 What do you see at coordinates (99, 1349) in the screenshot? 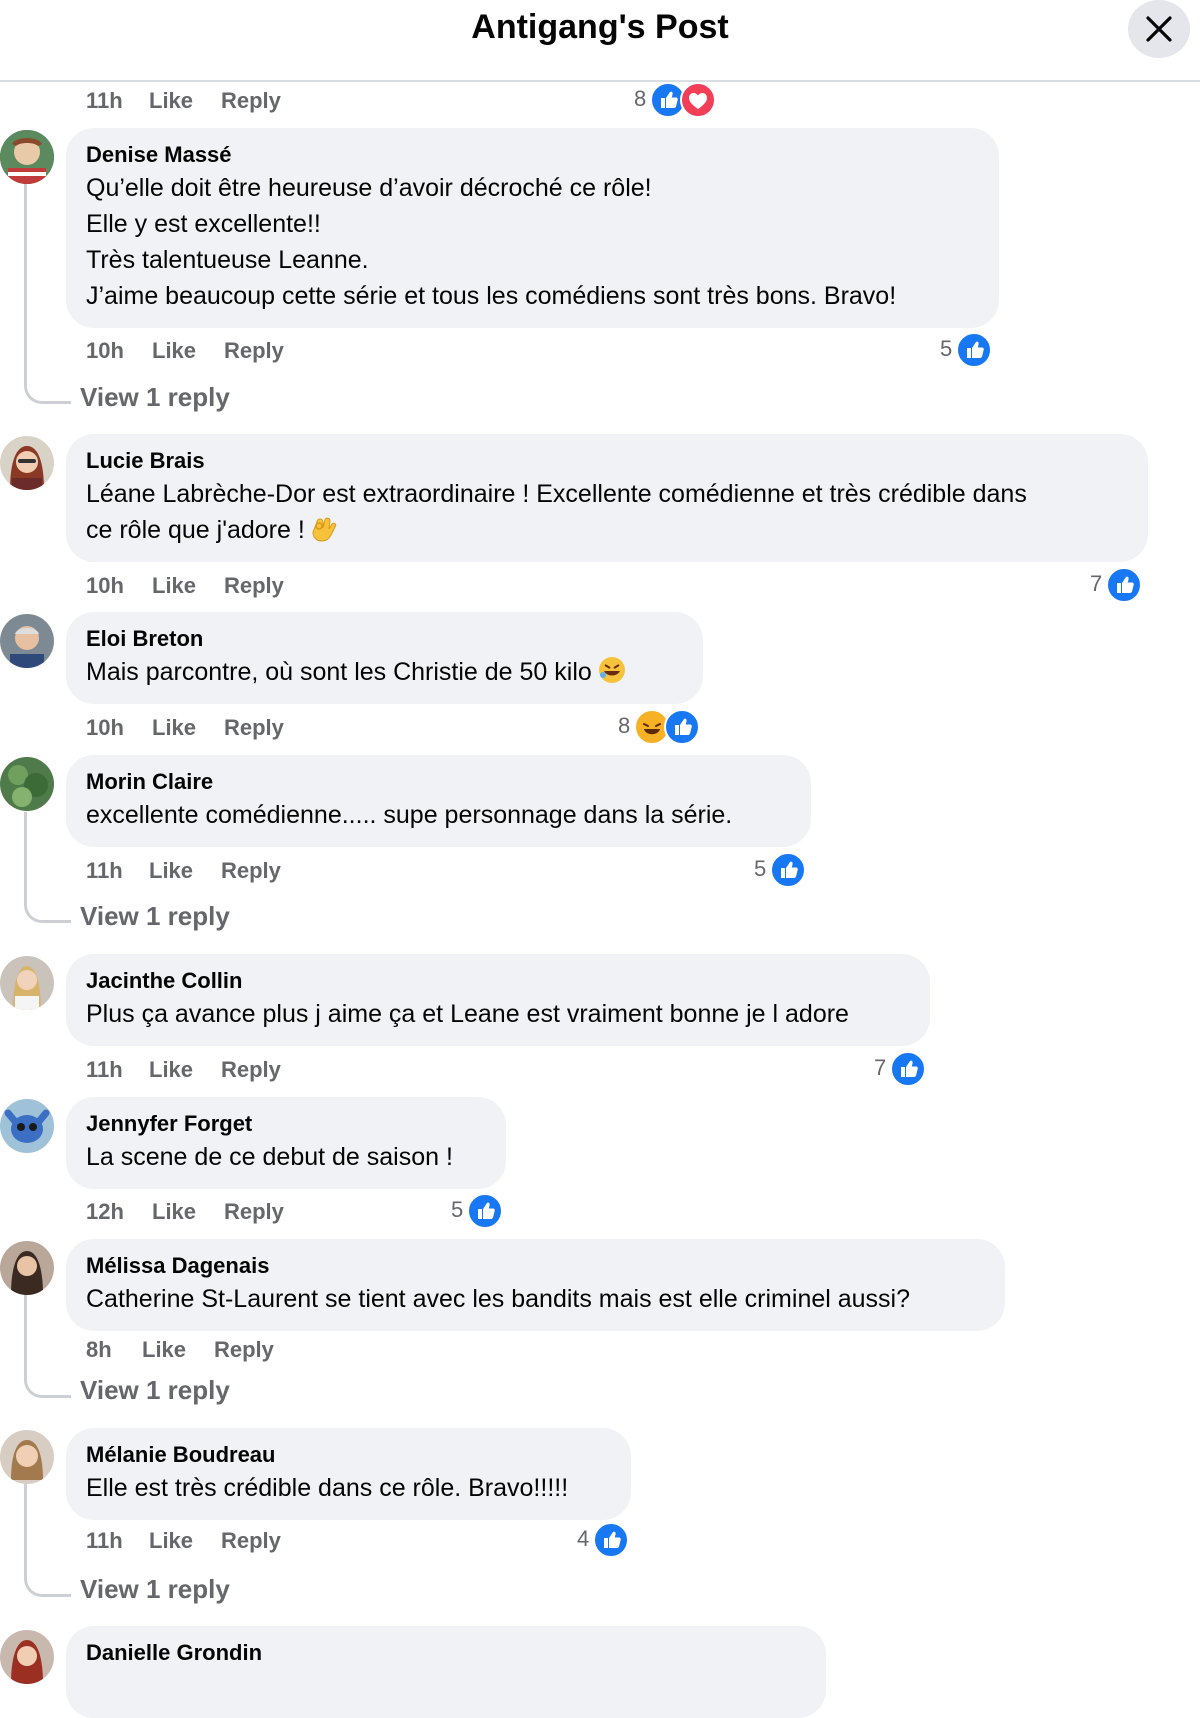
I see `comment-timestamp: 8h` at bounding box center [99, 1349].